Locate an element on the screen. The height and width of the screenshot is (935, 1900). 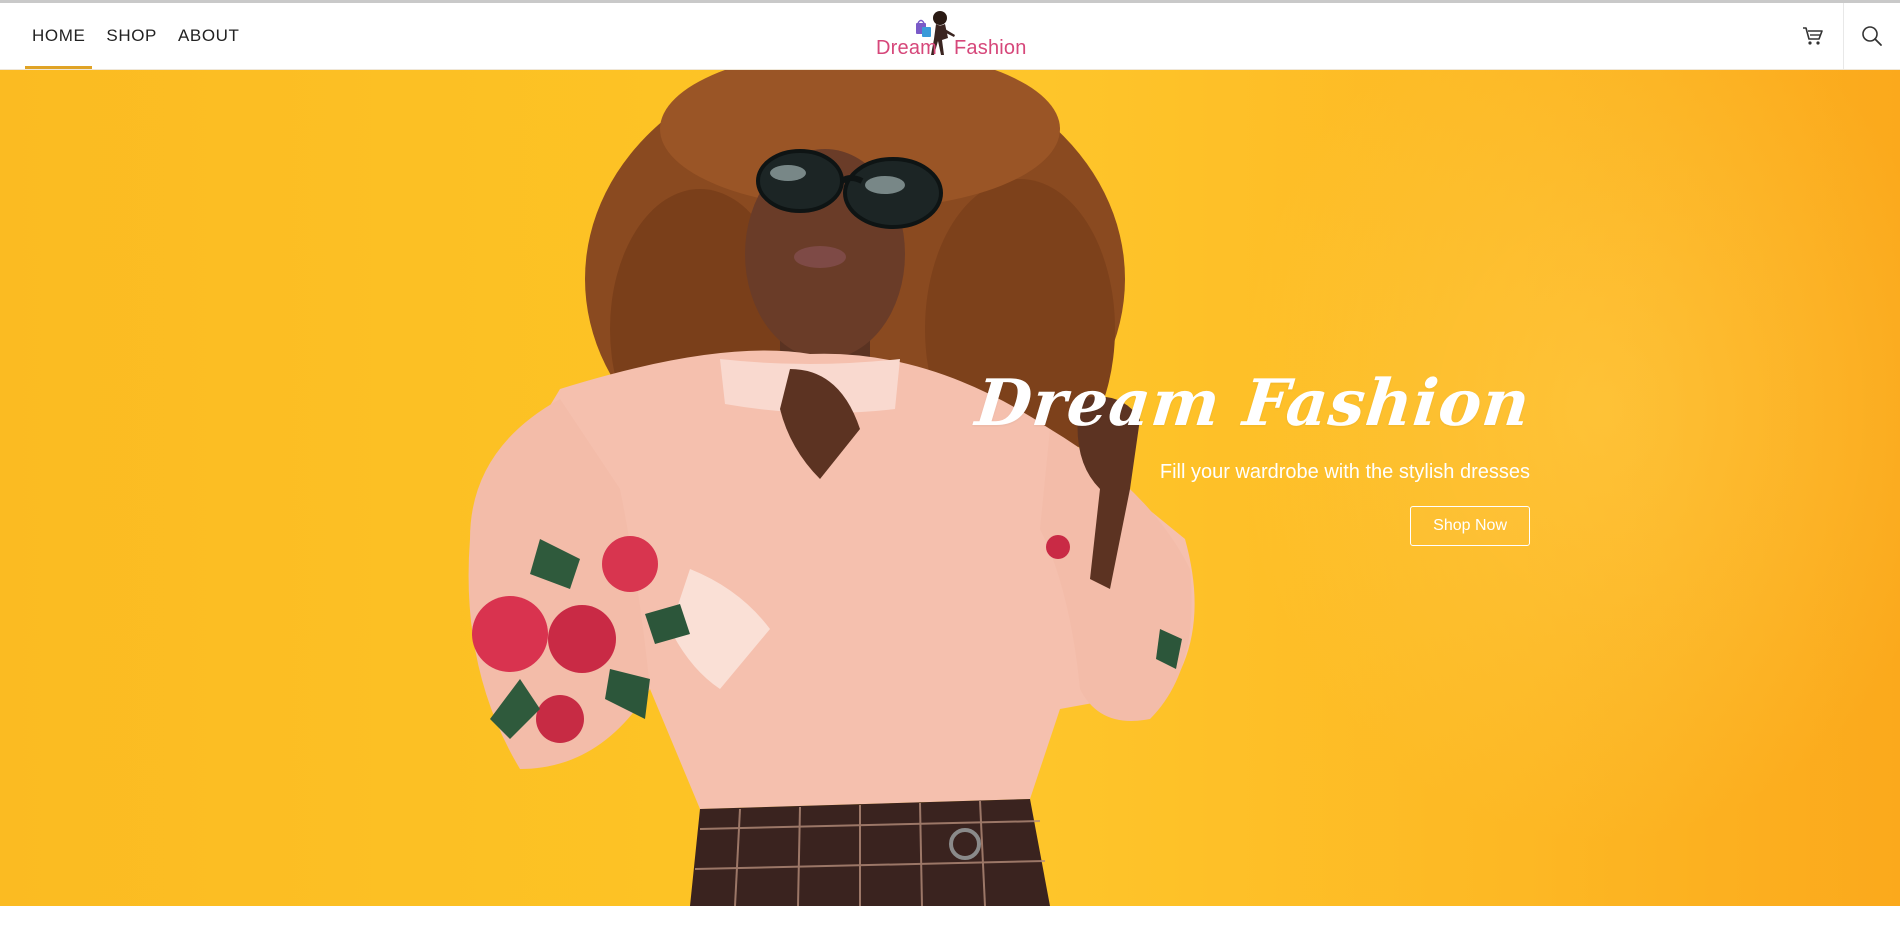
nav-item-label: HOME is located at coordinates (59, 35).